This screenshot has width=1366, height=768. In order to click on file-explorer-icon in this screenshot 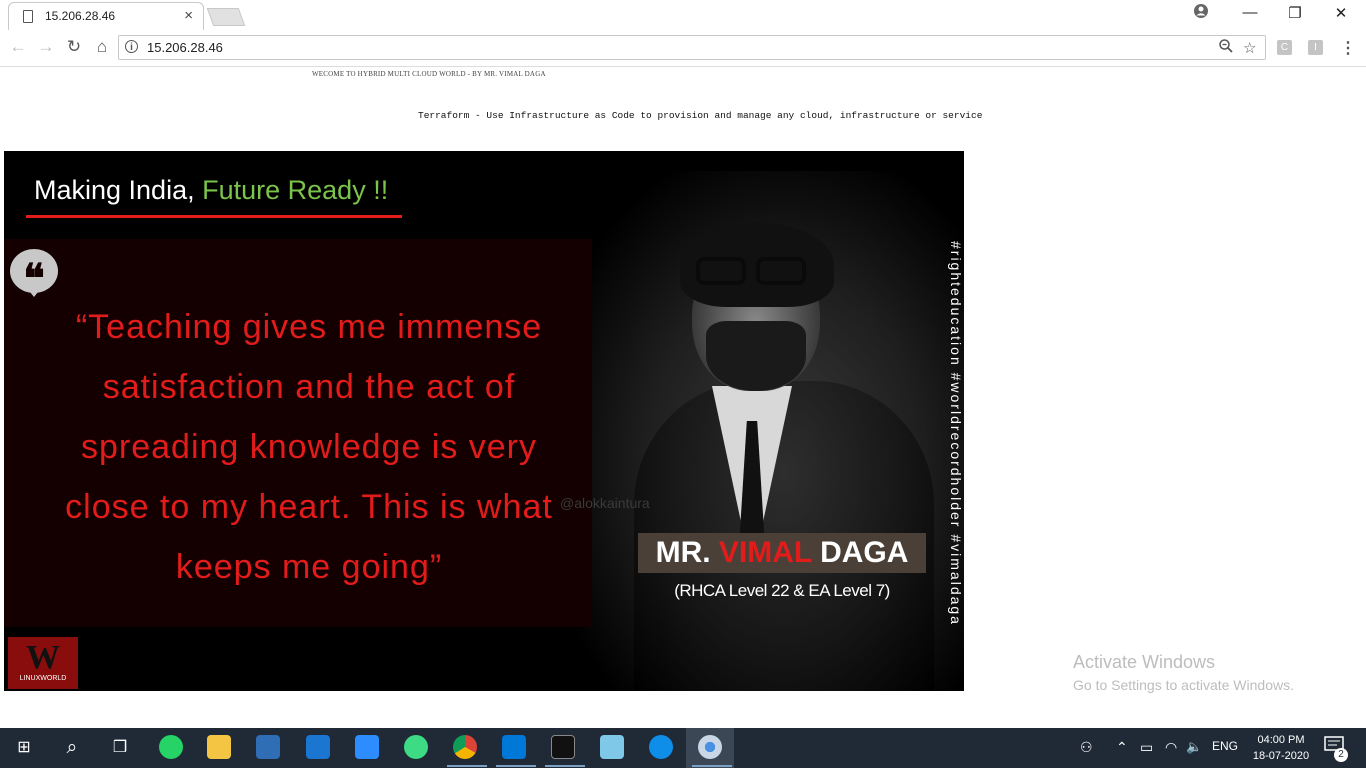, I will do `click(219, 747)`.